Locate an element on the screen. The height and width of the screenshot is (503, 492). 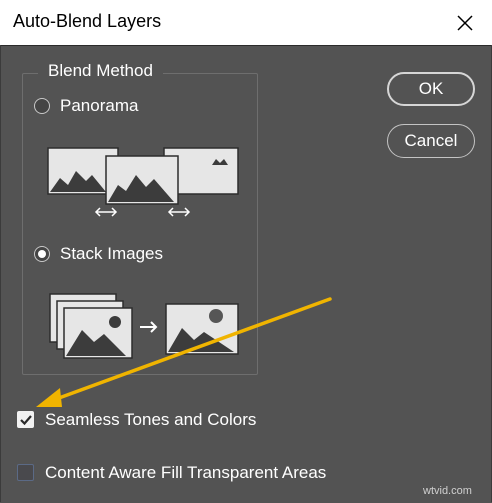
watermark: wtvid.com is located at coordinates (447, 491).